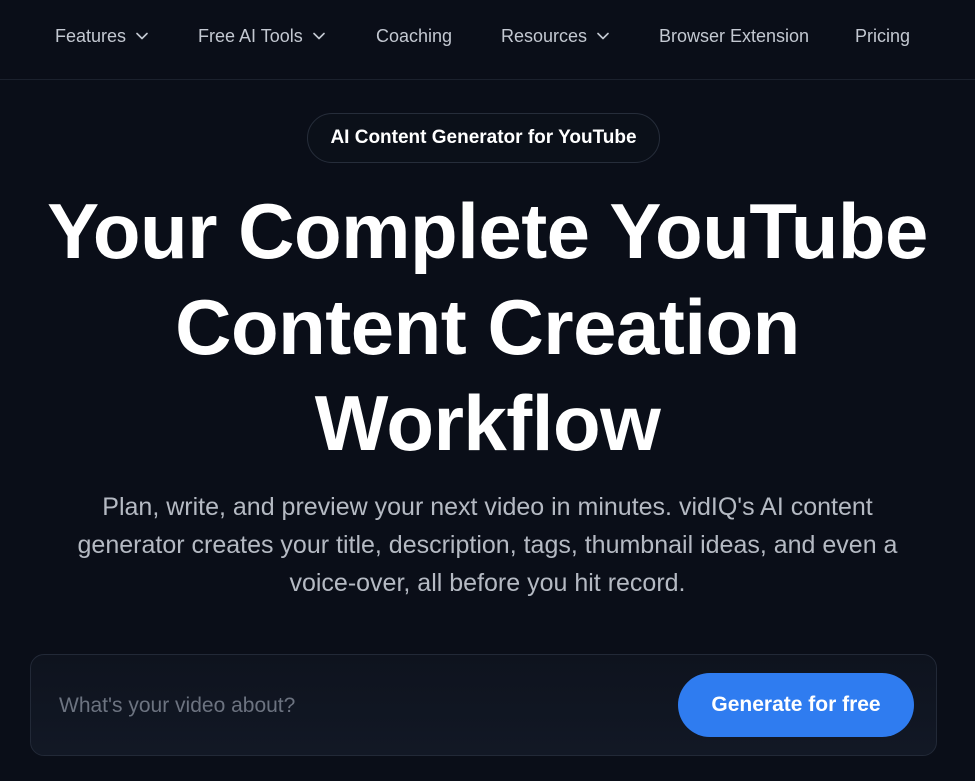 This screenshot has height=781, width=975. I want to click on nav-item-label: Coaching, so click(414, 35).